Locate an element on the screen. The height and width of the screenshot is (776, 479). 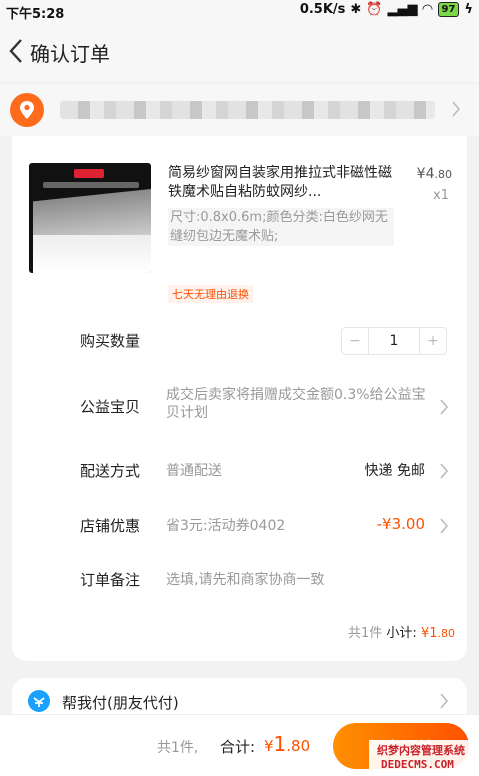
back-arrow-icon is located at coordinates (18, 51).